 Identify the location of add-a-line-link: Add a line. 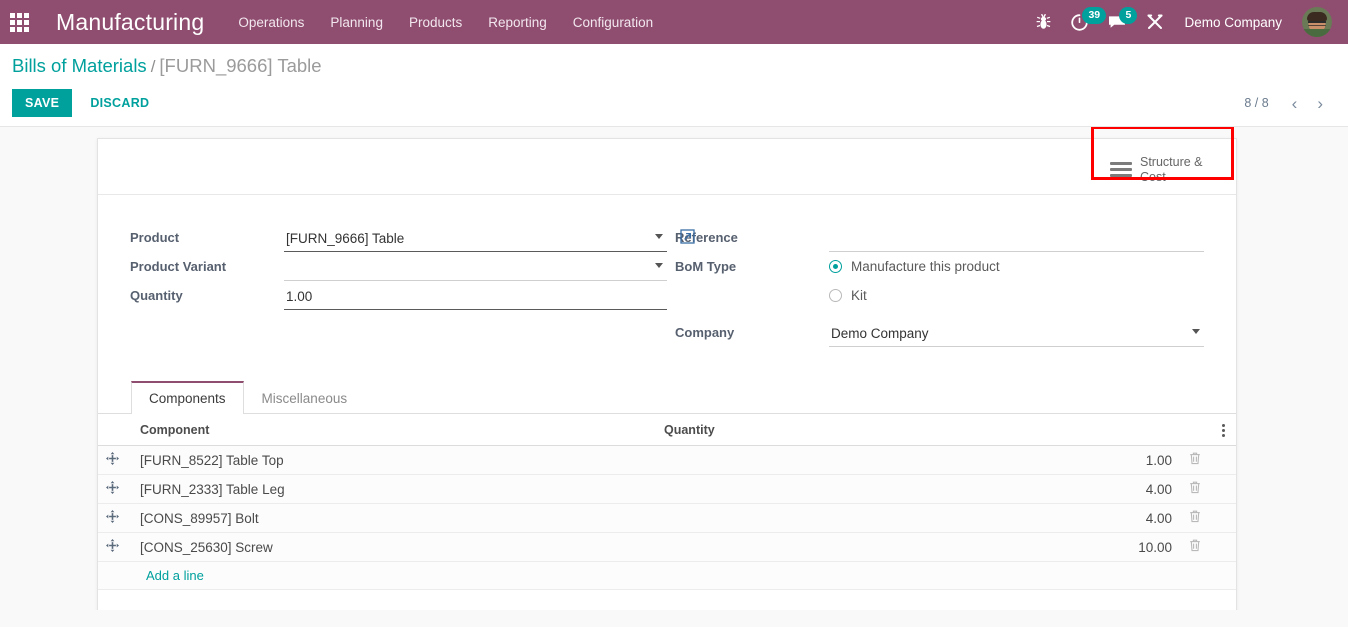
(172, 575).